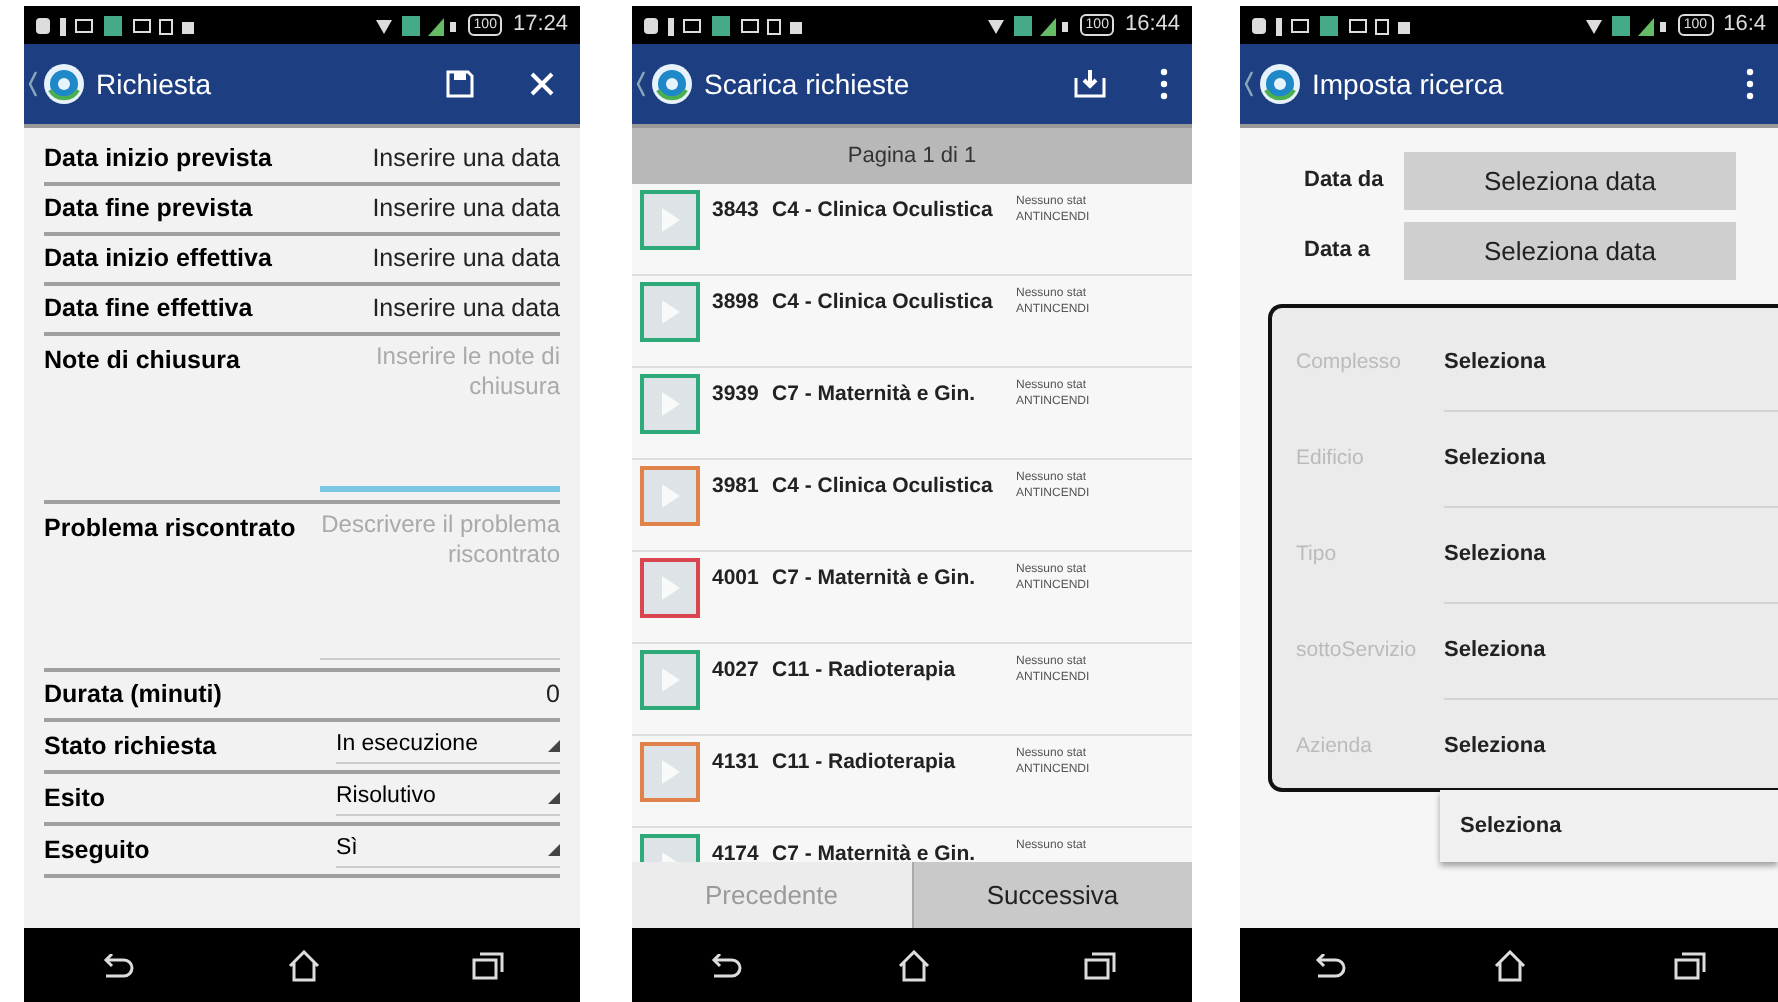  I want to click on field-label: Data a, so click(1338, 251).